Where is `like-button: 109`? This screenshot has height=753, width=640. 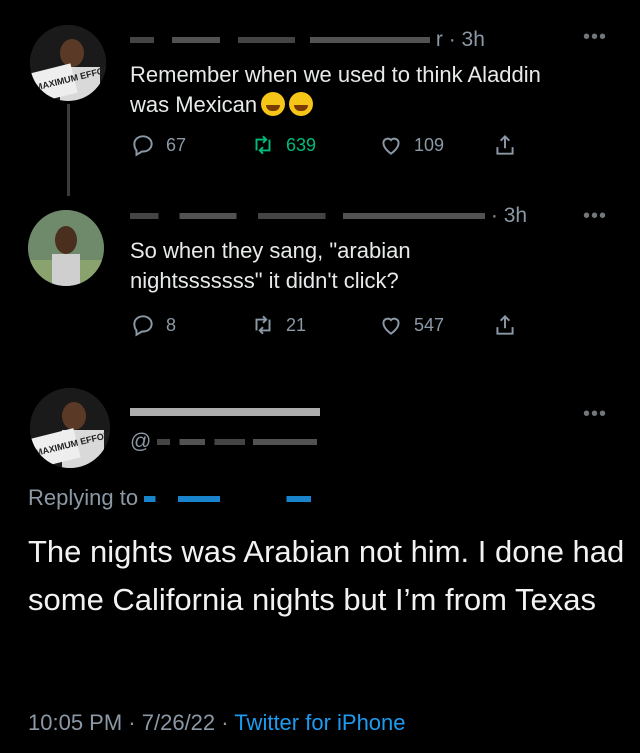
like-button: 109 is located at coordinates (411, 145).